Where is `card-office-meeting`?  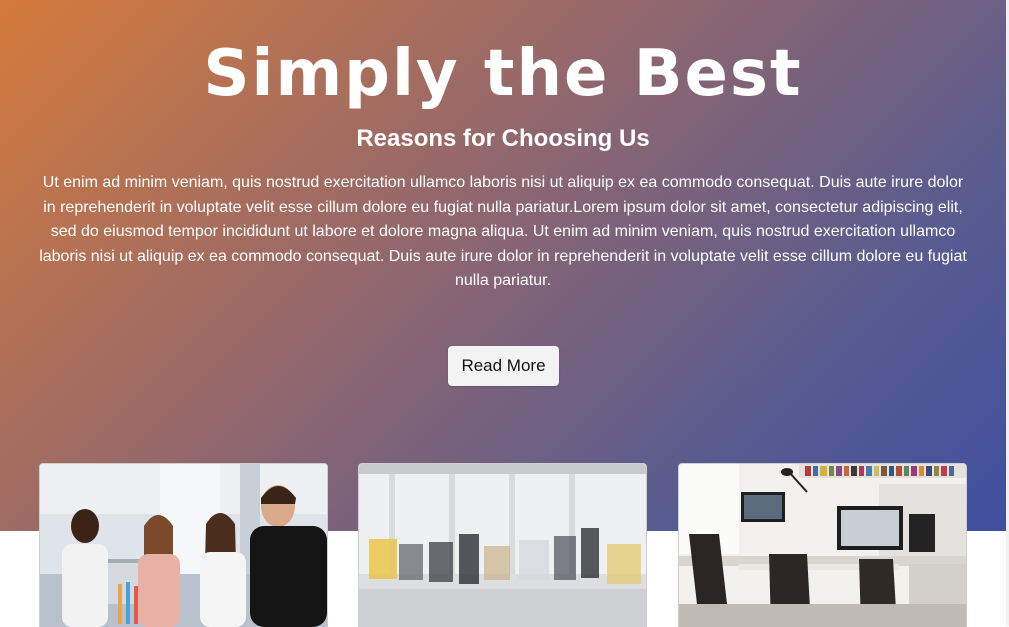 card-office-meeting is located at coordinates (502, 545).